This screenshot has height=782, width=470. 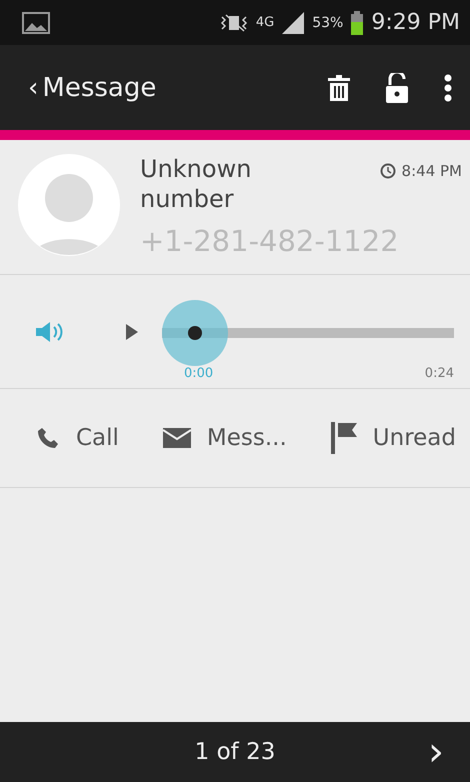 I want to click on delete-icon, so click(x=339, y=87).